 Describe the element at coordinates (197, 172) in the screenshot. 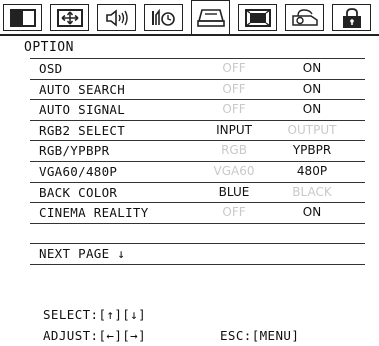

I see `option-row-vga60-480p: VGA60/480P VGA60 480P` at that location.